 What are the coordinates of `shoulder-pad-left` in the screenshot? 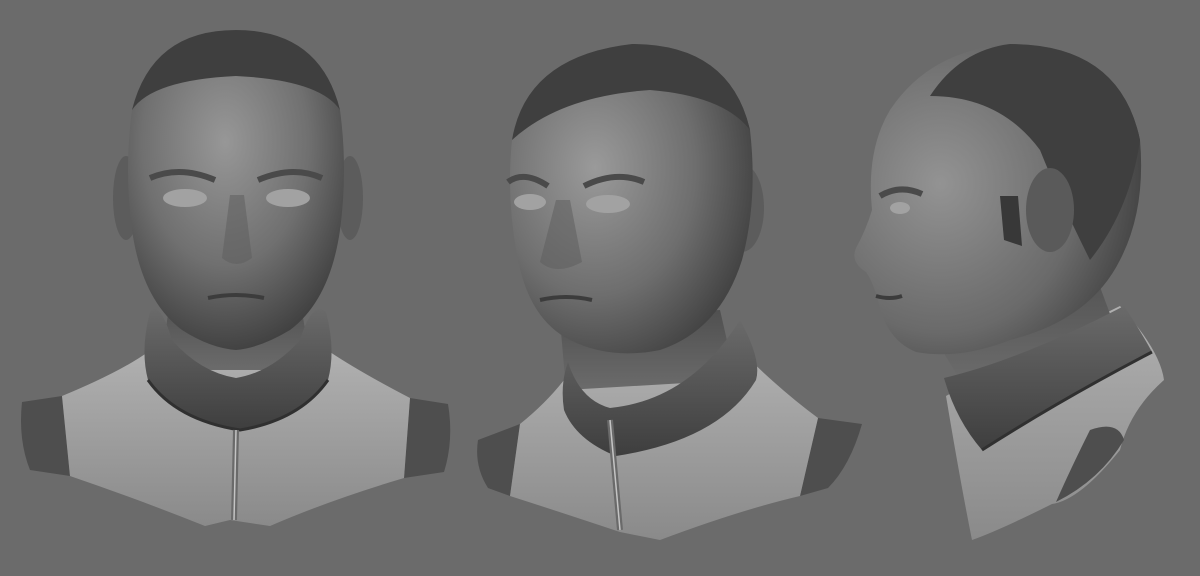 It's located at (45, 436).